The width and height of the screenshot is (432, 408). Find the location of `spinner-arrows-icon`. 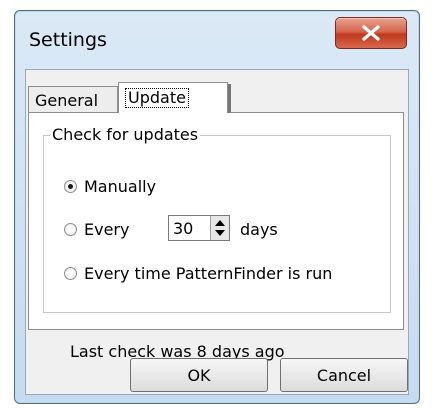

spinner-arrows-icon is located at coordinates (220, 228).